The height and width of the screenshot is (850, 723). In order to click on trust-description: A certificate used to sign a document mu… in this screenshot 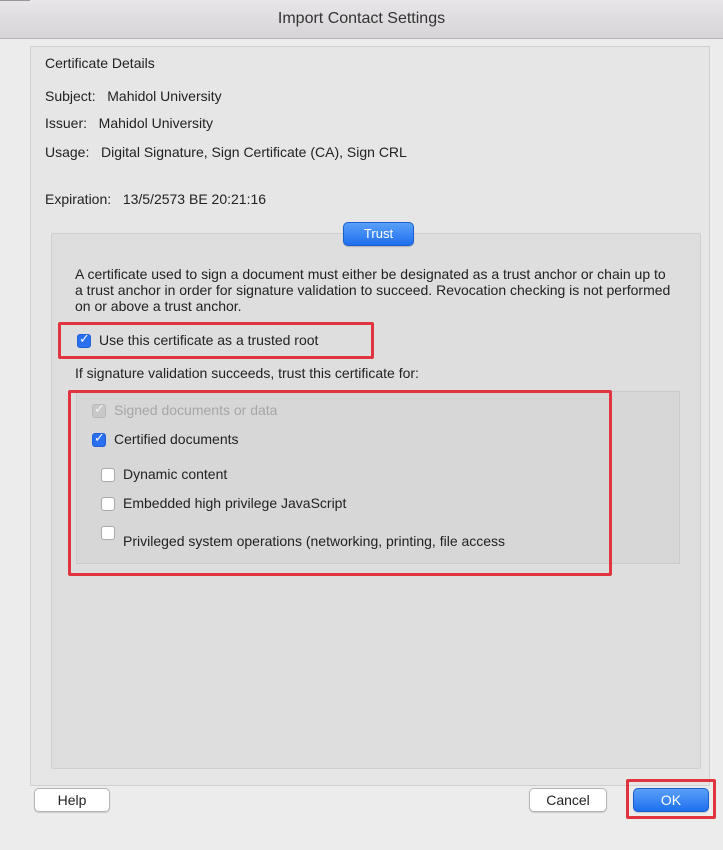, I will do `click(373, 290)`.